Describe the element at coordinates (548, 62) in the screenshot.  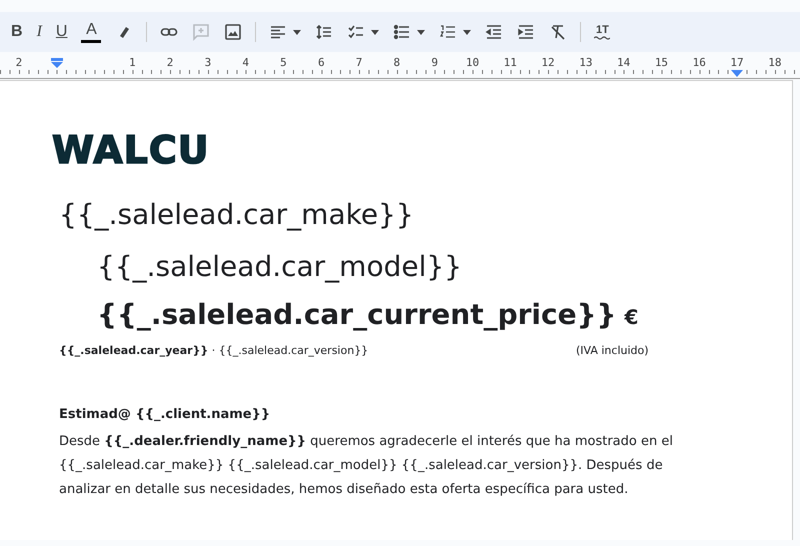
I see `ruler-number: 12` at that location.